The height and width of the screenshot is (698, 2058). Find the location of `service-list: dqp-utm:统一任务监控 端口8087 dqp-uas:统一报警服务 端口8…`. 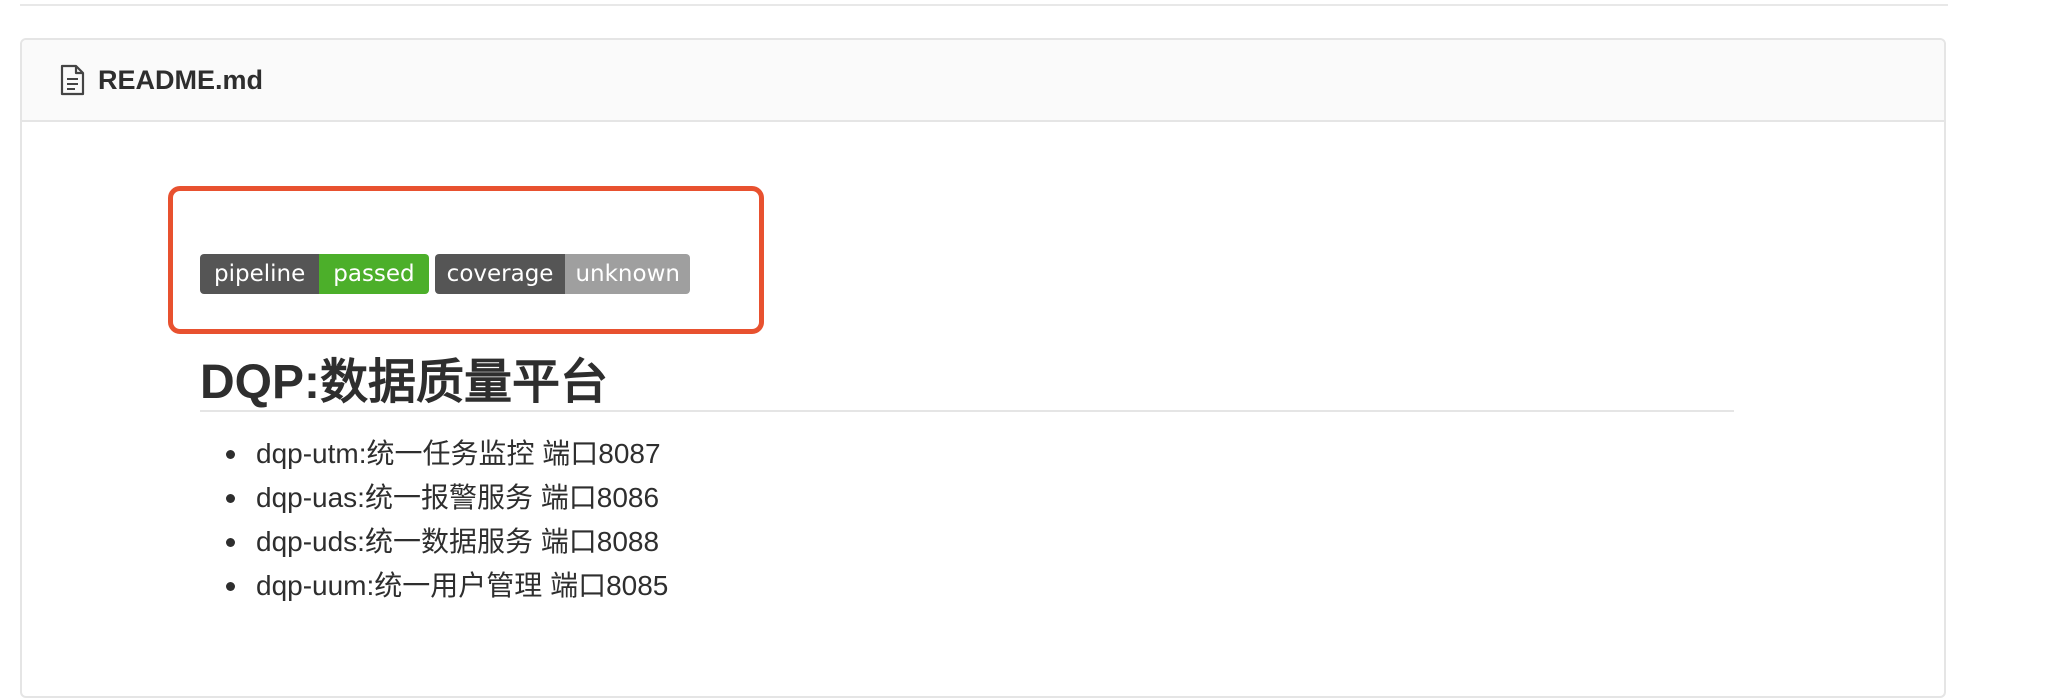

service-list: dqp-utm:统一任务监控 端口8087 dqp-uas:统一报警服务 端口8… is located at coordinates (434, 520).